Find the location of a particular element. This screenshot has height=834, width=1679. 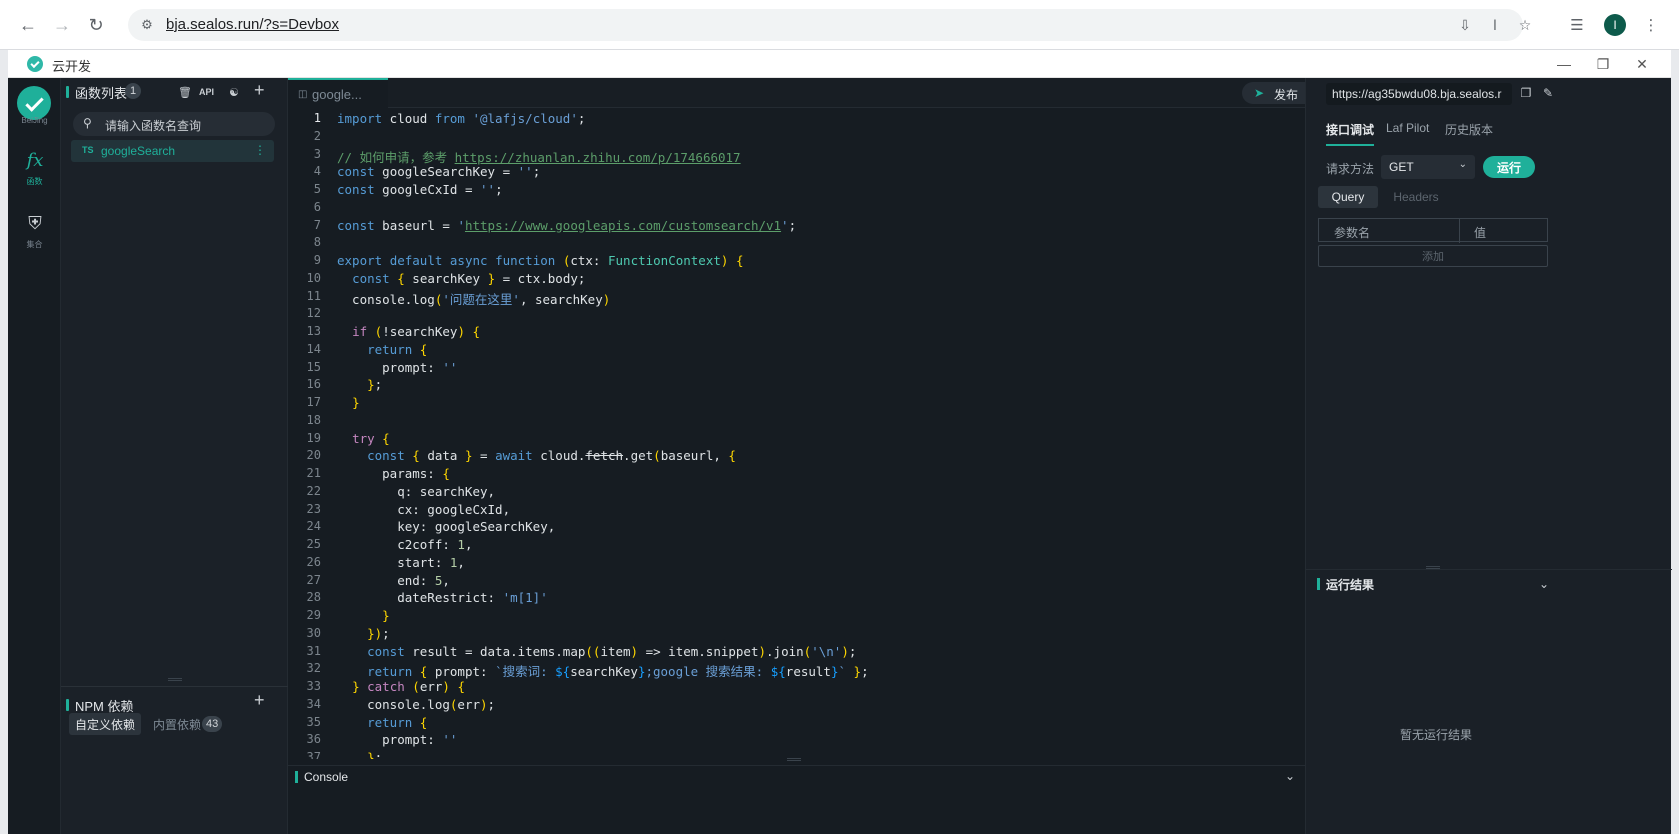

region-label: BeiJing is located at coordinates (34, 120).